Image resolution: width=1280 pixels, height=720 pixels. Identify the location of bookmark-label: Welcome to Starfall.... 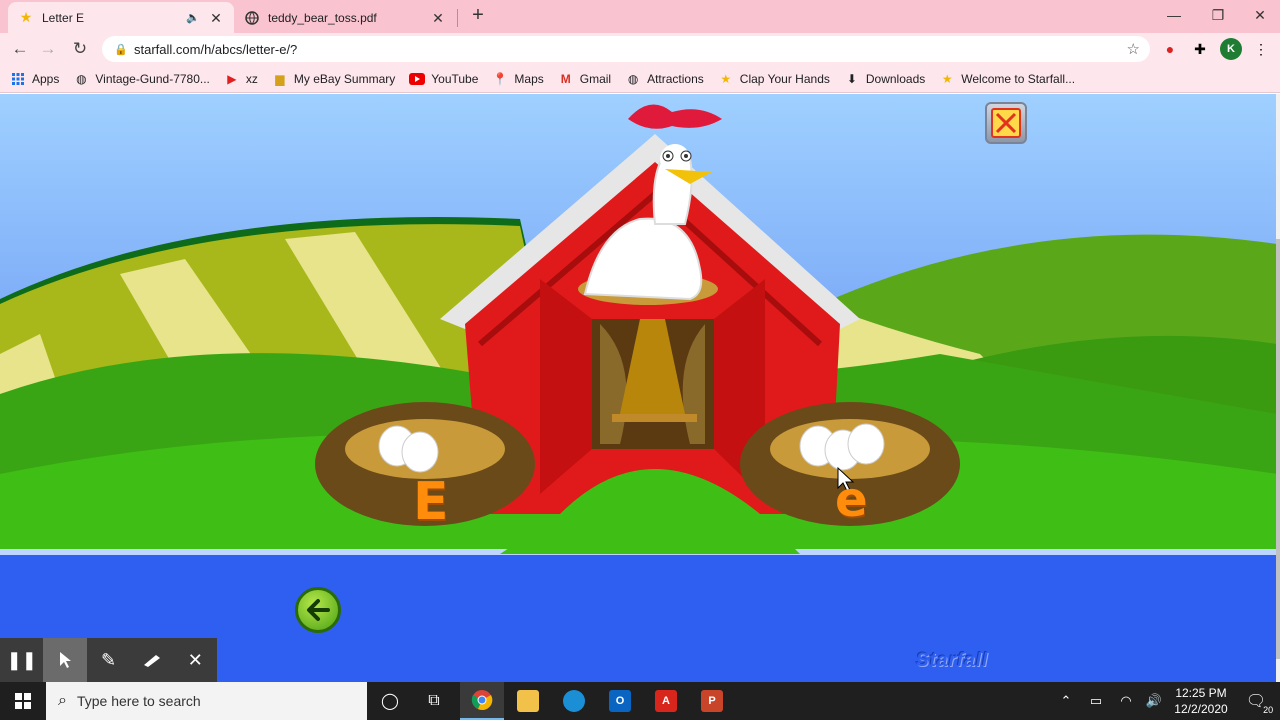
(1018, 78).